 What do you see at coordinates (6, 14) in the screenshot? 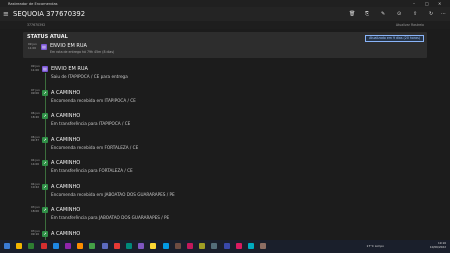
I see `menu-icon: ≡` at bounding box center [6, 14].